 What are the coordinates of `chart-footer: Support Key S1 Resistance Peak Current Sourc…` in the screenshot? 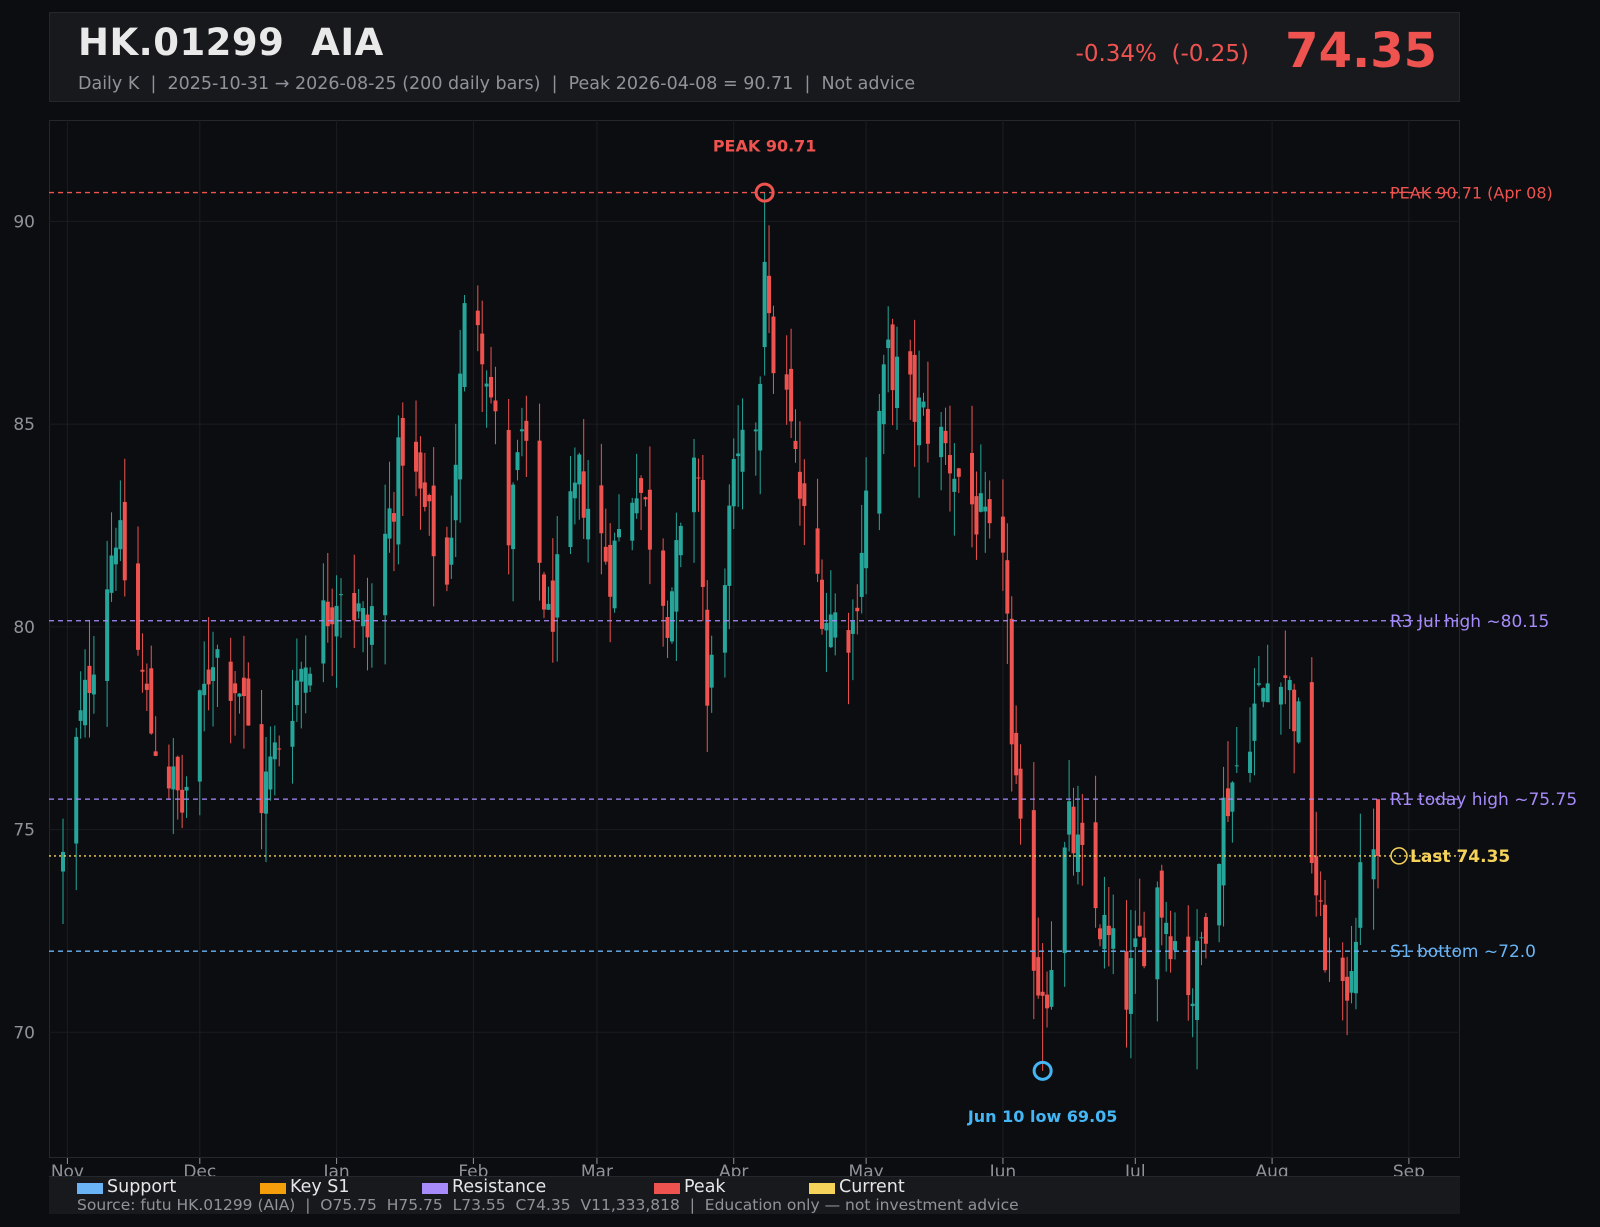 It's located at (754, 1195).